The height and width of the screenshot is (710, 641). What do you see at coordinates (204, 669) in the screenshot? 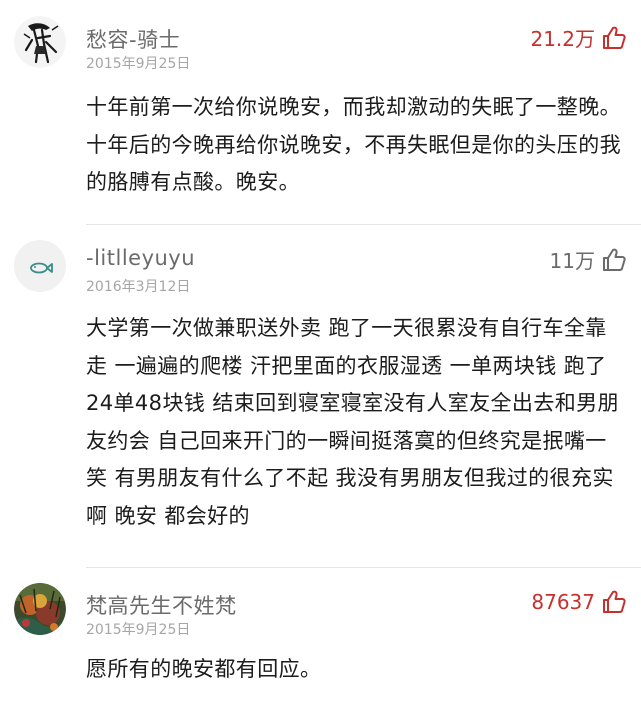
I see `comment-text: 愿所有的晚安都有回应。` at bounding box center [204, 669].